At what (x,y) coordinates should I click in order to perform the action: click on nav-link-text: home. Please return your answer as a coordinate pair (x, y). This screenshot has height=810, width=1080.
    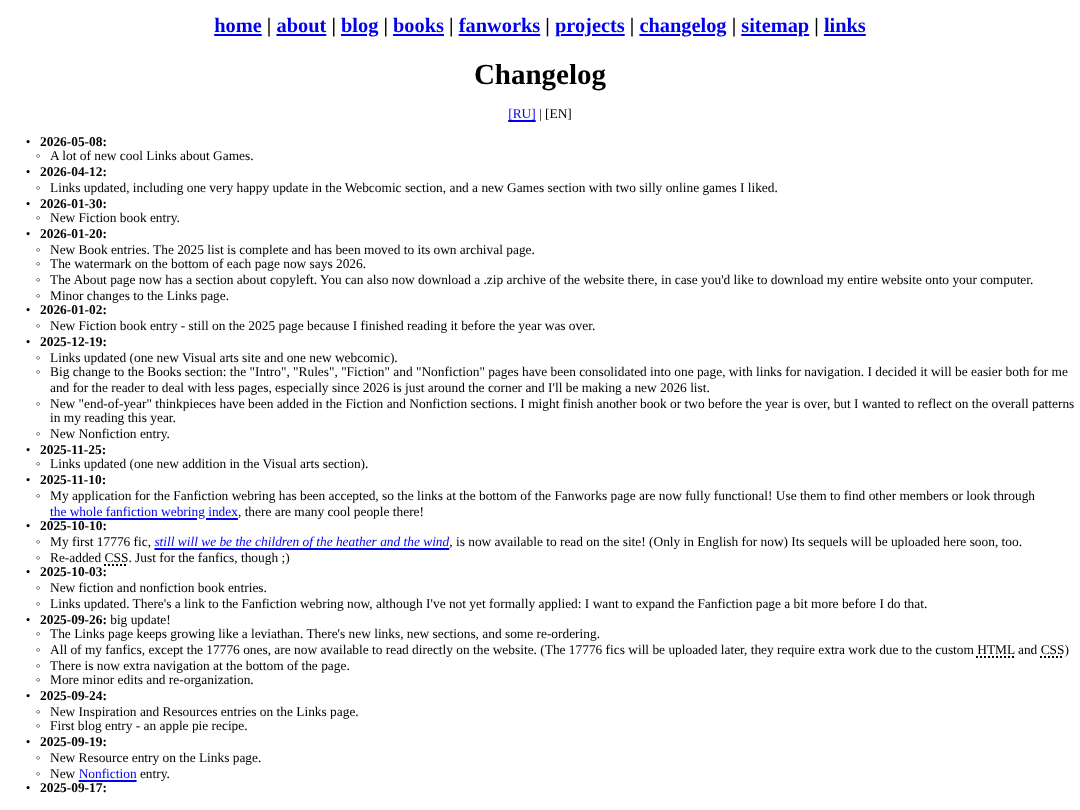
    Looking at the image, I should click on (238, 27).